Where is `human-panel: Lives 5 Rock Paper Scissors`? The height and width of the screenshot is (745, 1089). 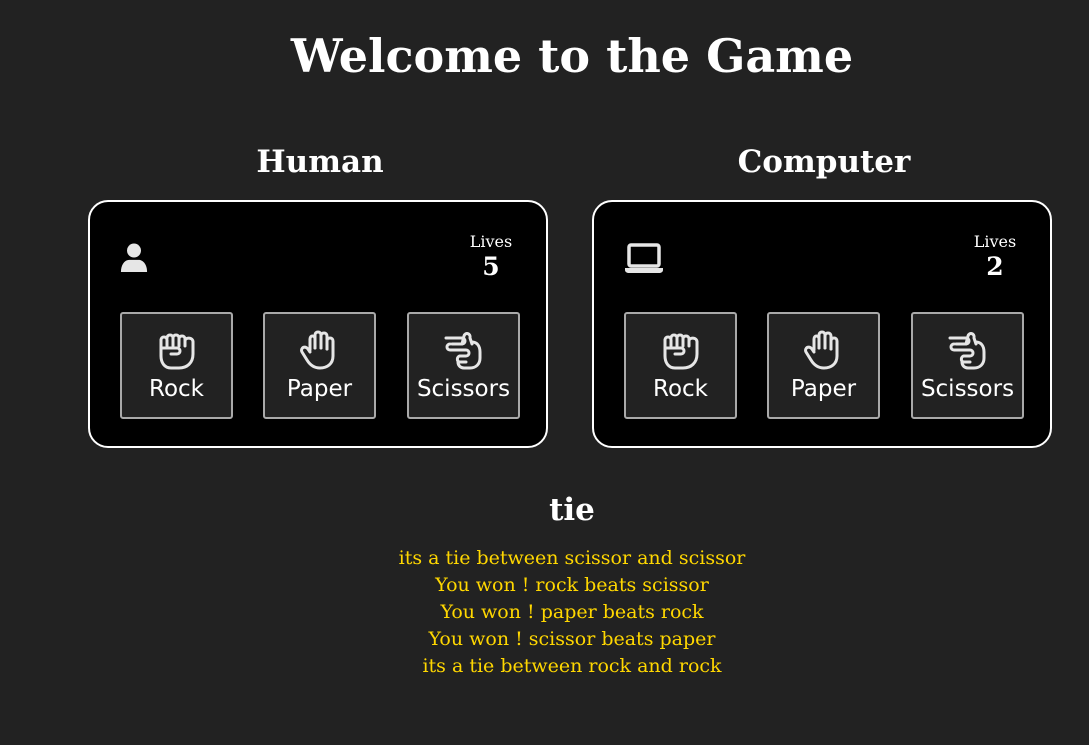
human-panel: Lives 5 Rock Paper Scissors is located at coordinates (318, 324).